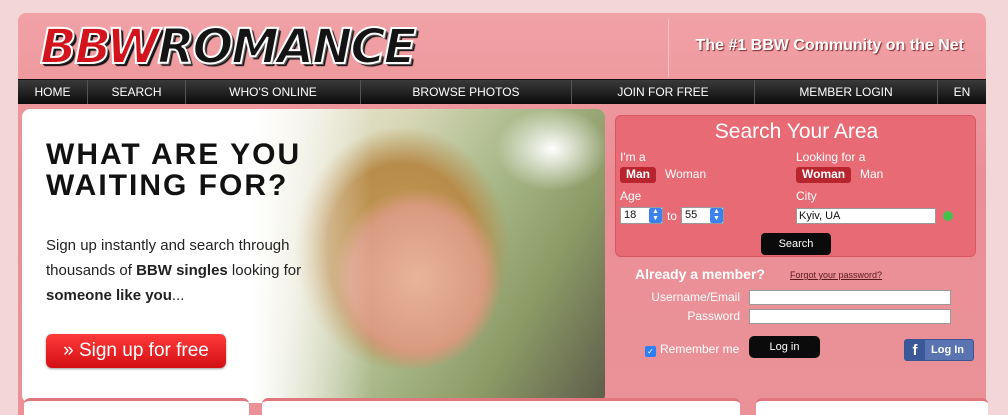 The width and height of the screenshot is (1008, 415). I want to click on nav-language: EN, so click(962, 92).